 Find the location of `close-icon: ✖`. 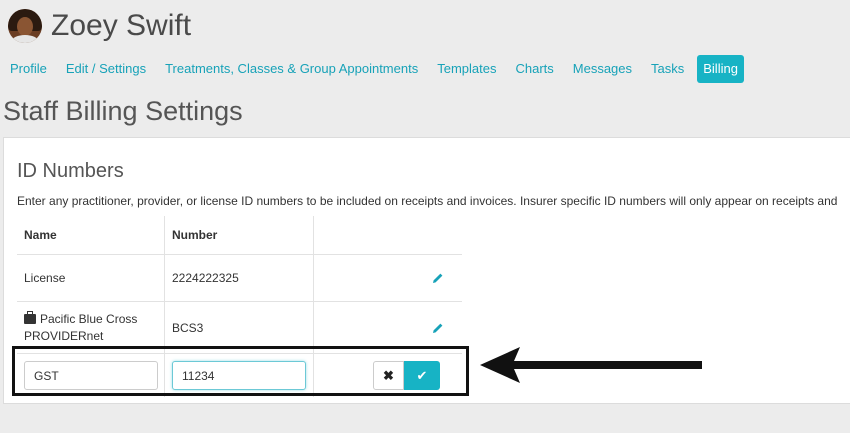

close-icon: ✖ is located at coordinates (388, 375).